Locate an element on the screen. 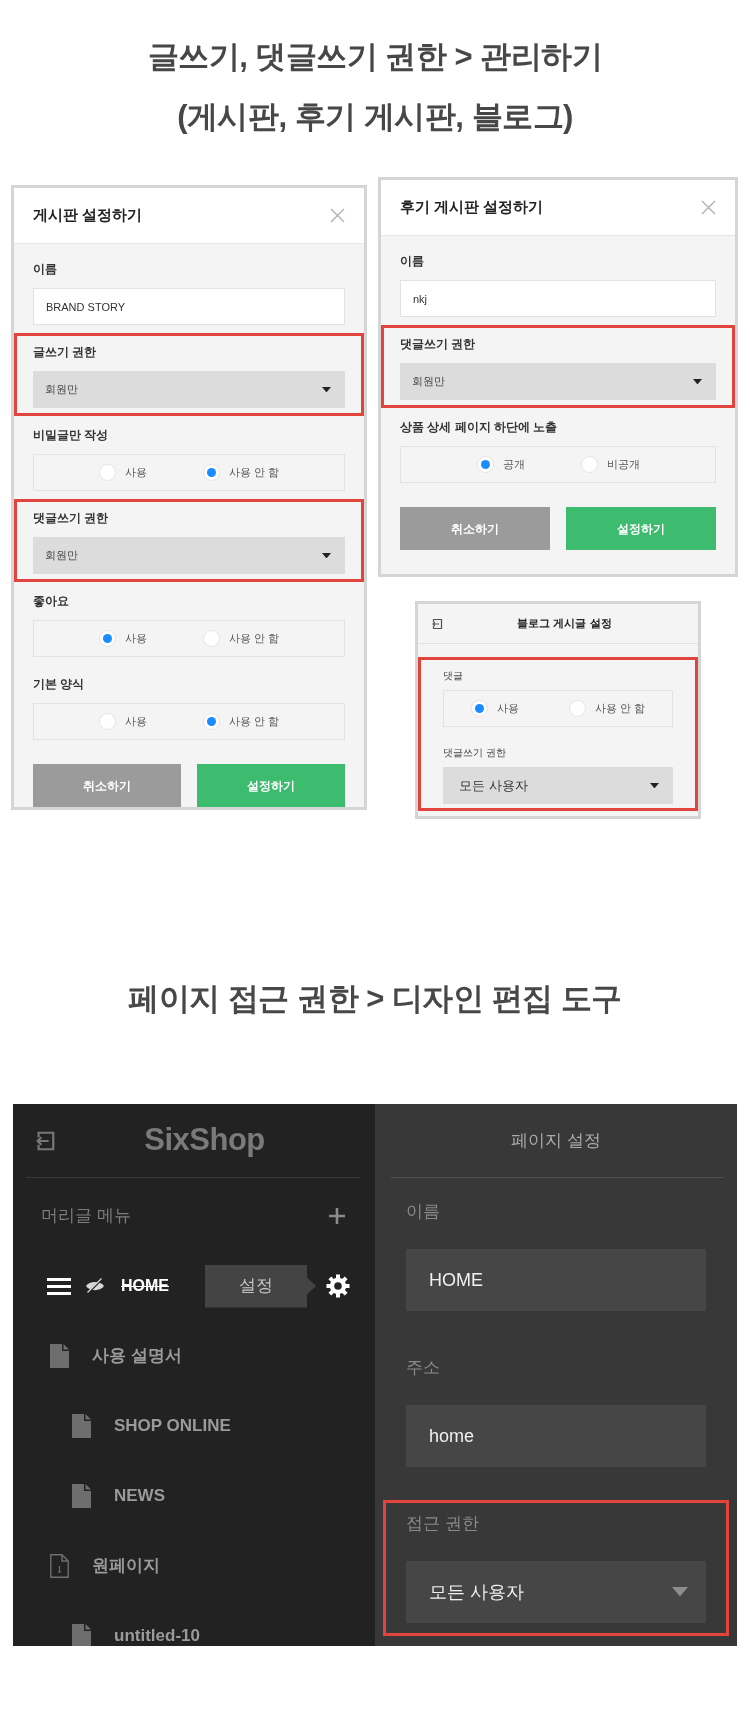 The width and height of the screenshot is (750, 1710). text-field: HOME is located at coordinates (556, 1280).